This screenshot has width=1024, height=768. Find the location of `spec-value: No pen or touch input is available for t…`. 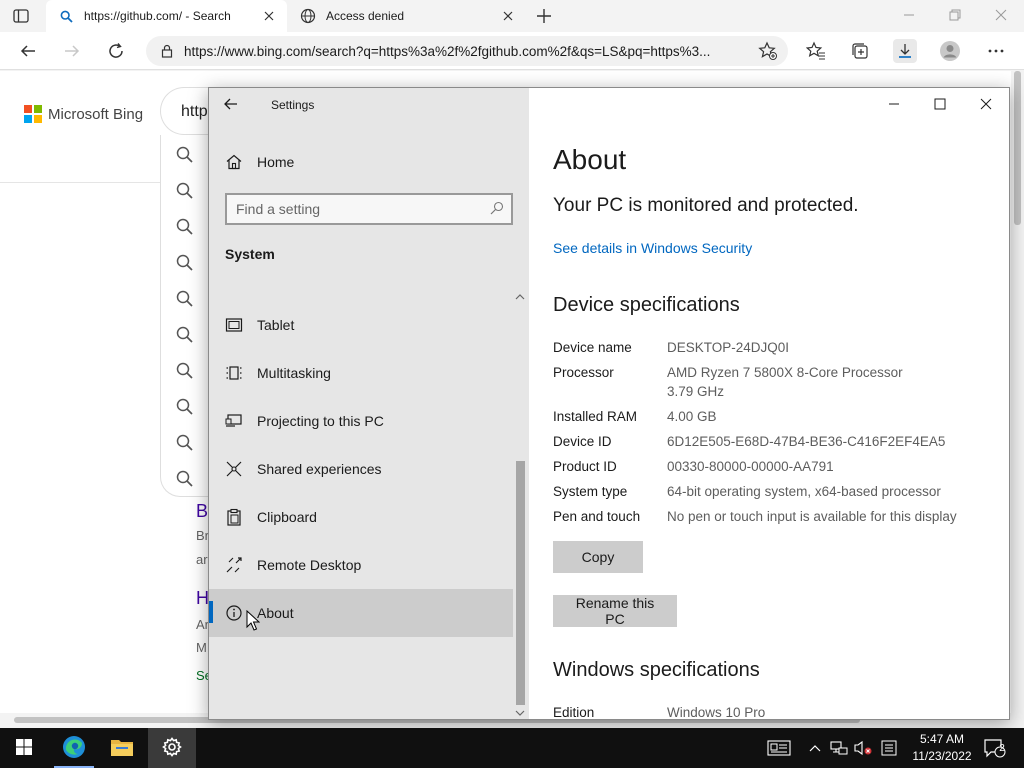

spec-value: No pen or touch input is available for t… is located at coordinates (812, 516).